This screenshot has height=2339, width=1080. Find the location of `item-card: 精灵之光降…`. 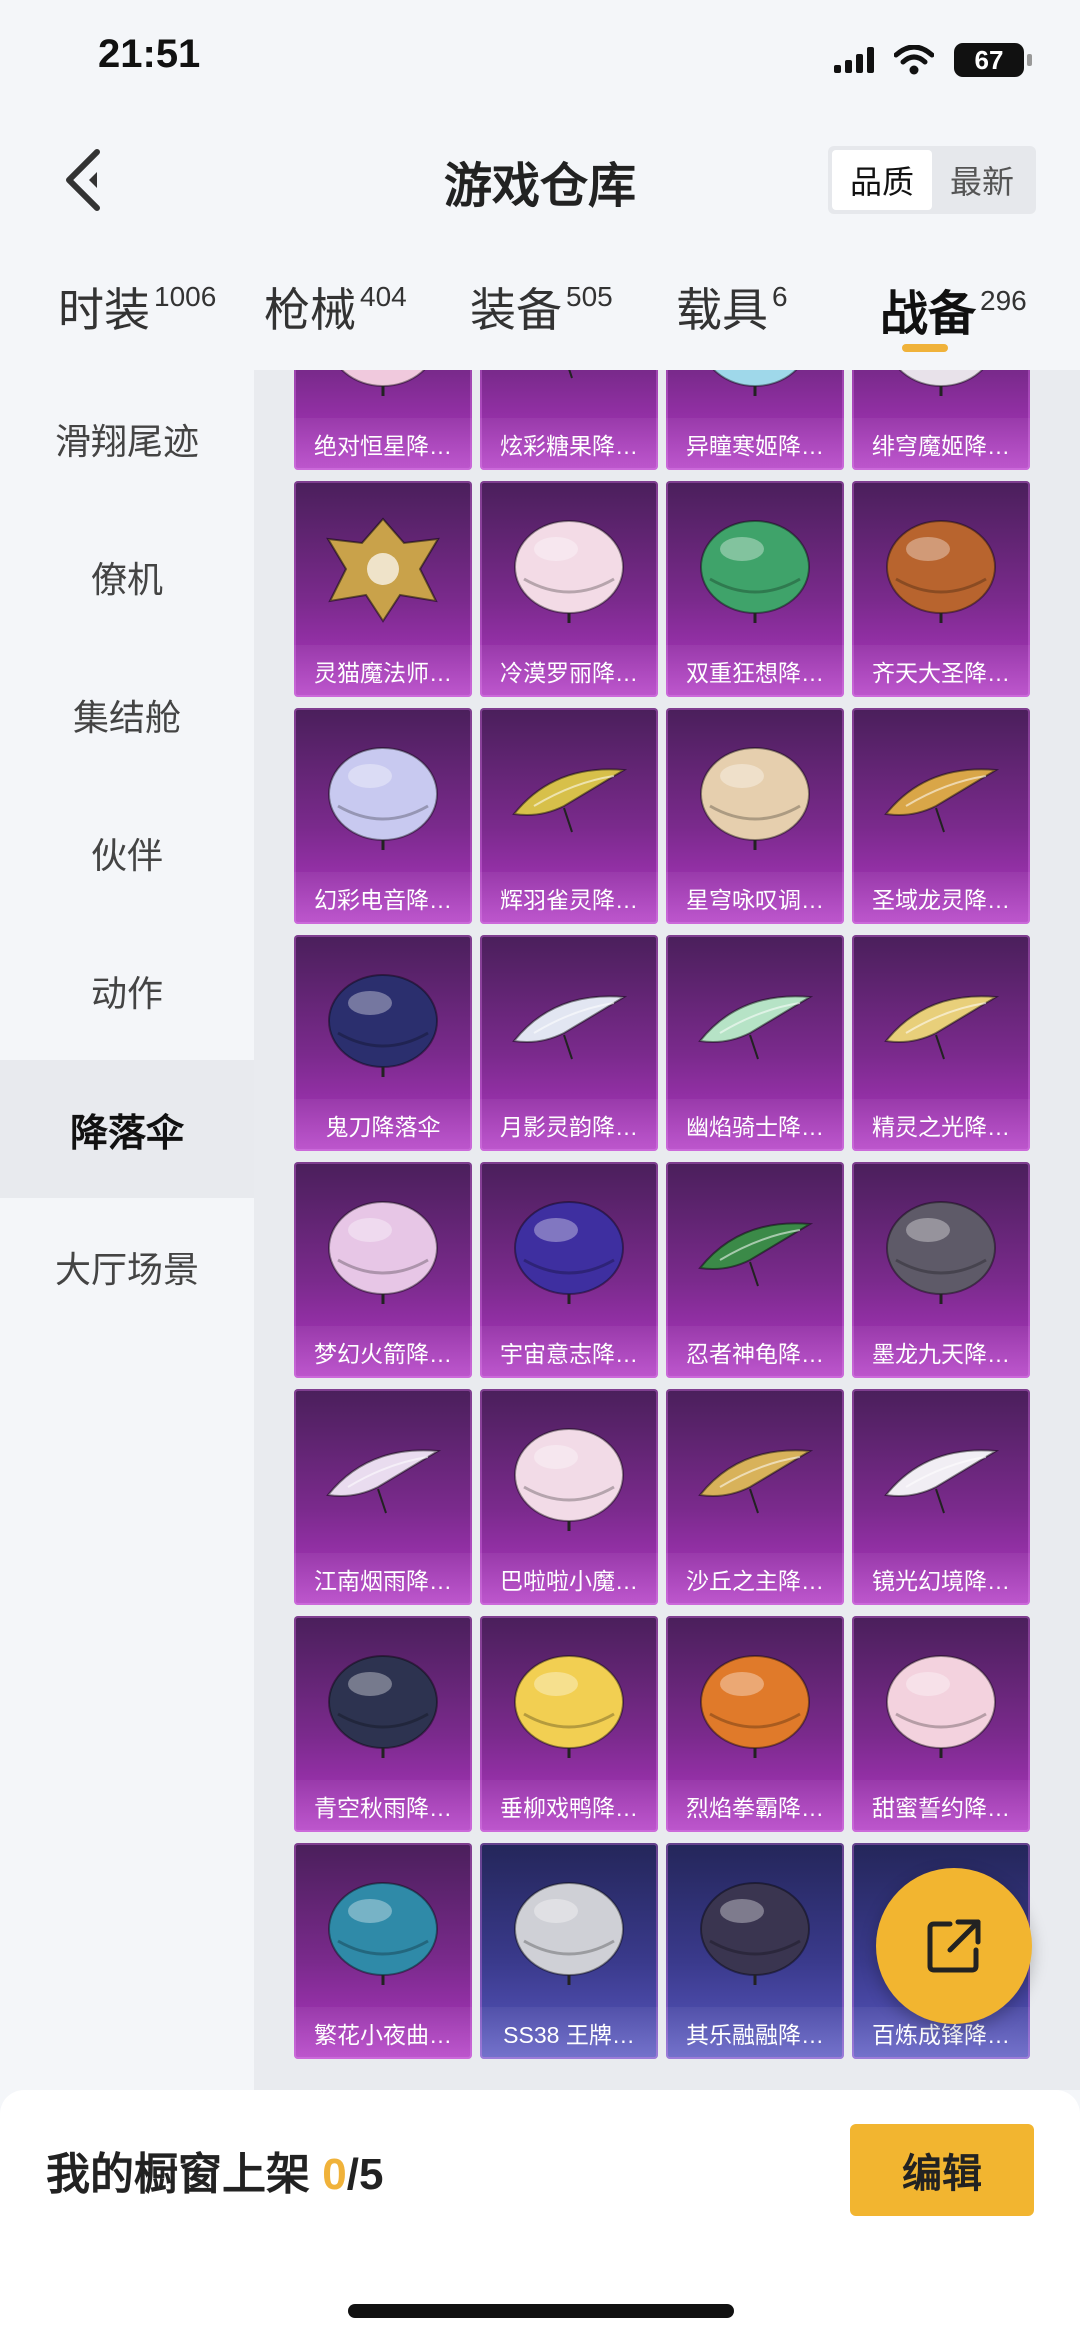

item-card: 精灵之光降… is located at coordinates (941, 1043).